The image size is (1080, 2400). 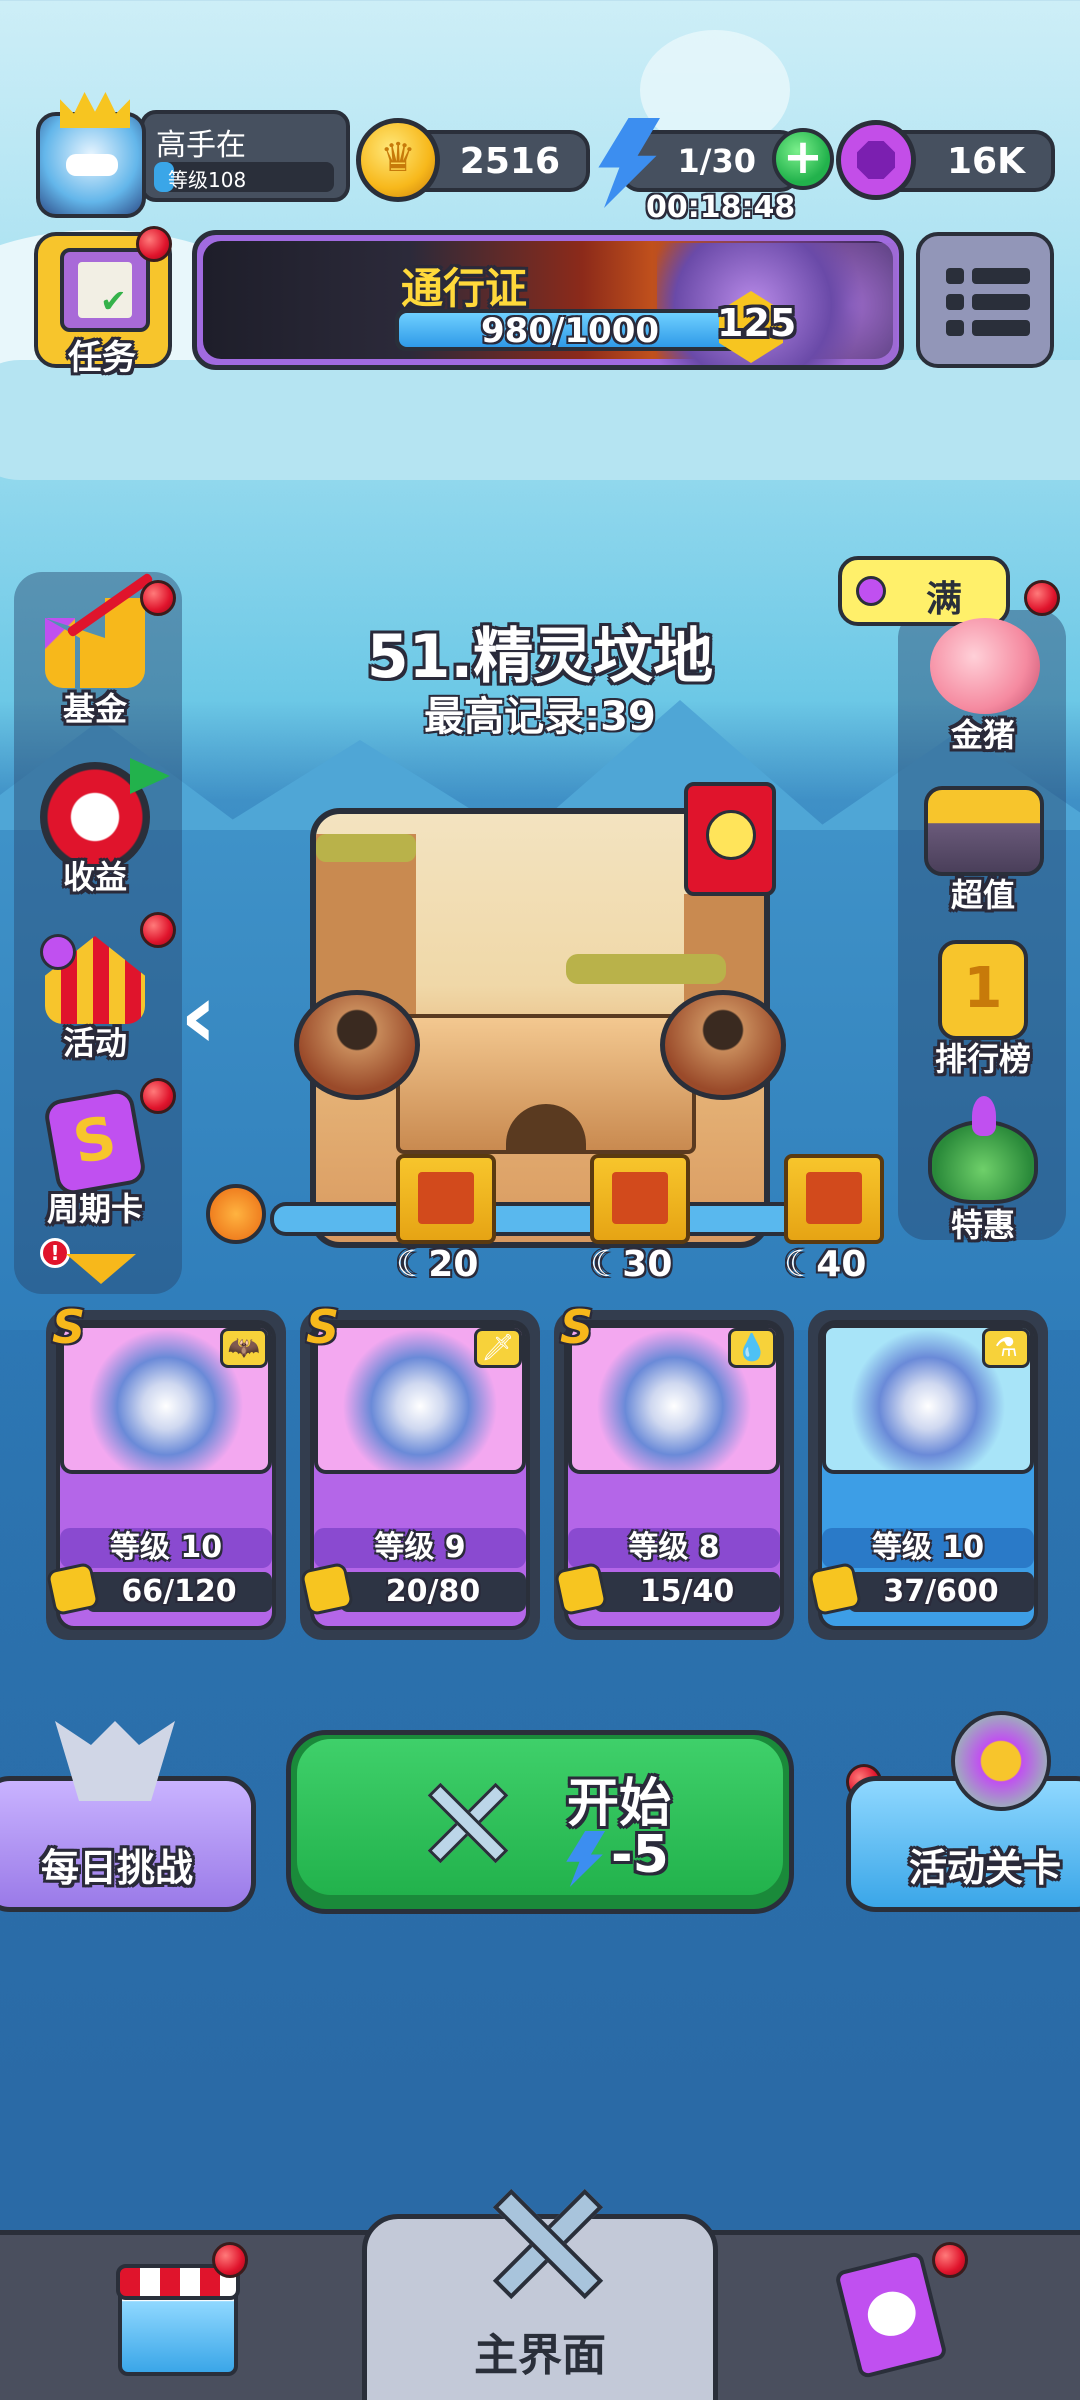 I want to click on sidebar-item-value: 超值, so click(x=983, y=841).